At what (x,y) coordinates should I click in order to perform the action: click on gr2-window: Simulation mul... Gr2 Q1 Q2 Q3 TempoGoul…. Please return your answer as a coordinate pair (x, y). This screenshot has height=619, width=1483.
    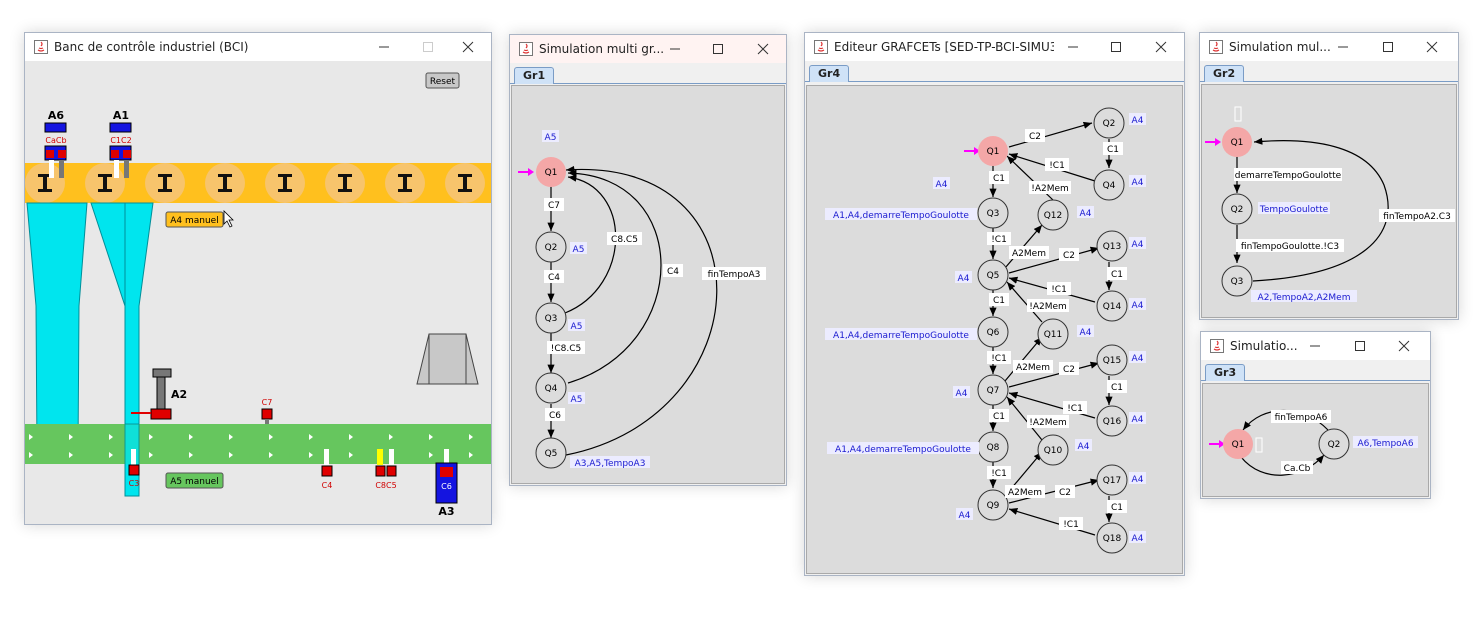
    Looking at the image, I should click on (1329, 176).